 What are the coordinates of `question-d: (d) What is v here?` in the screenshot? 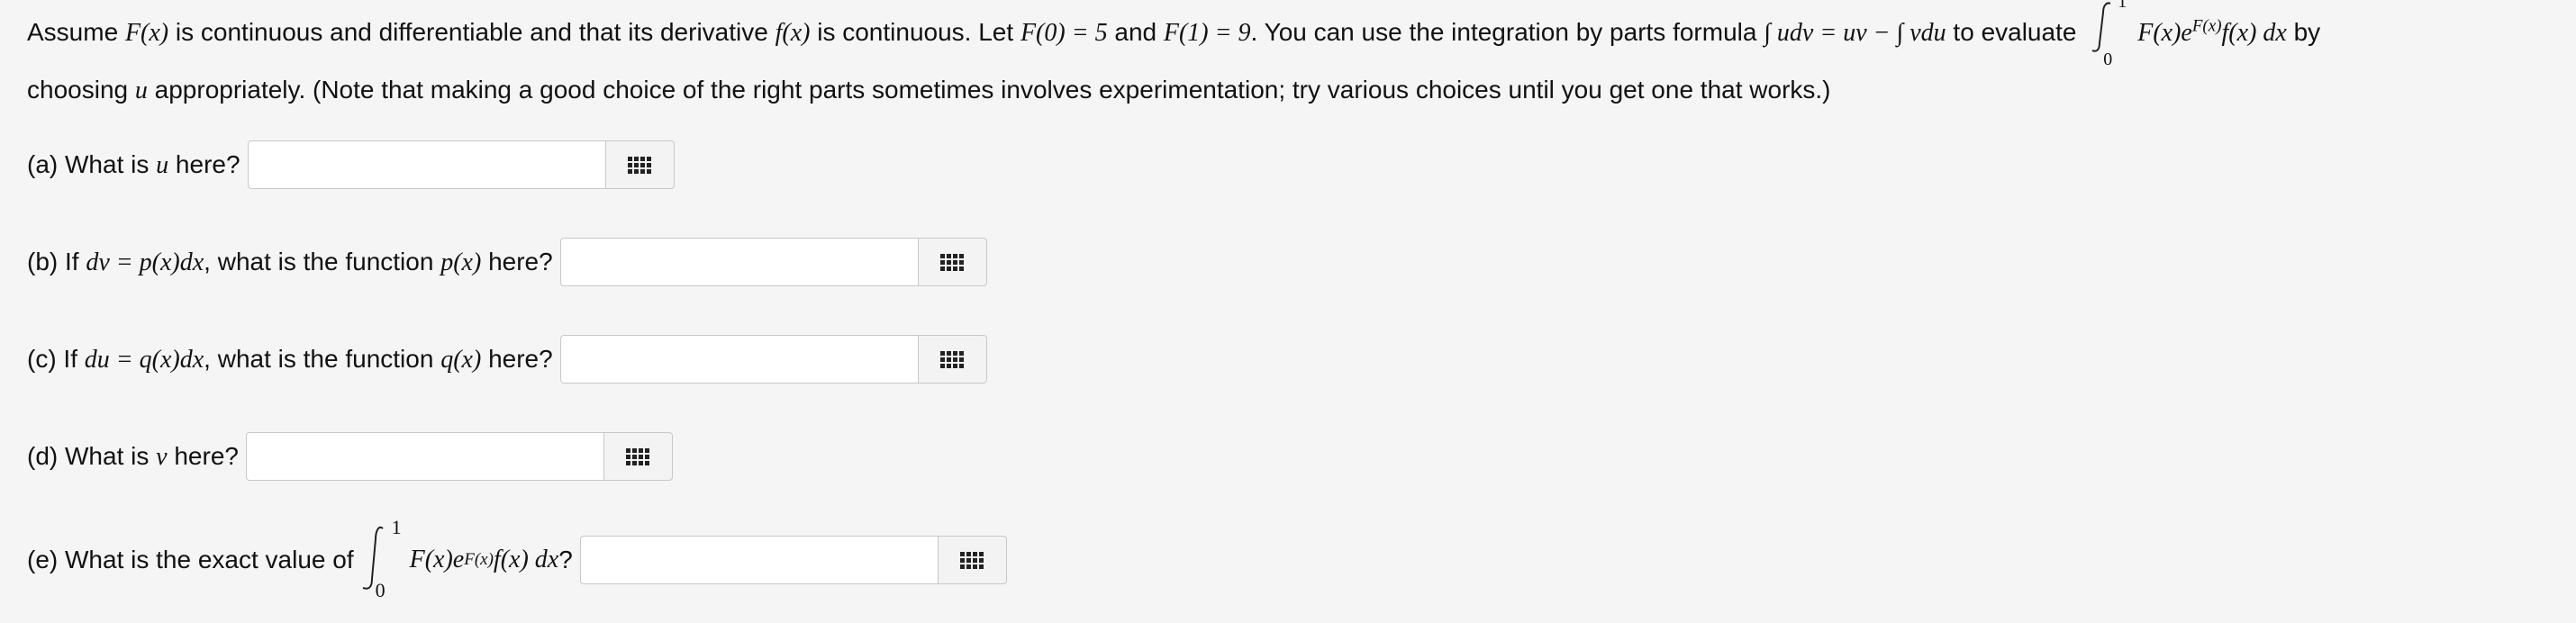 It's located at (350, 456).